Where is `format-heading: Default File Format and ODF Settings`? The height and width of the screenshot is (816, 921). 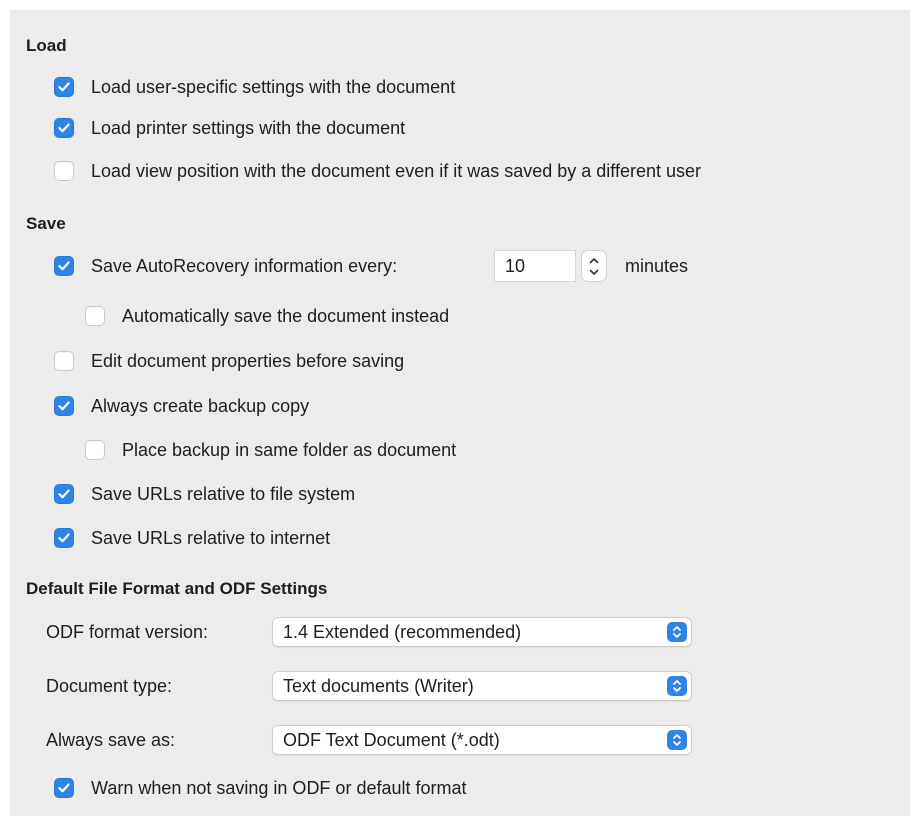
format-heading: Default File Format and ODF Settings is located at coordinates (177, 588).